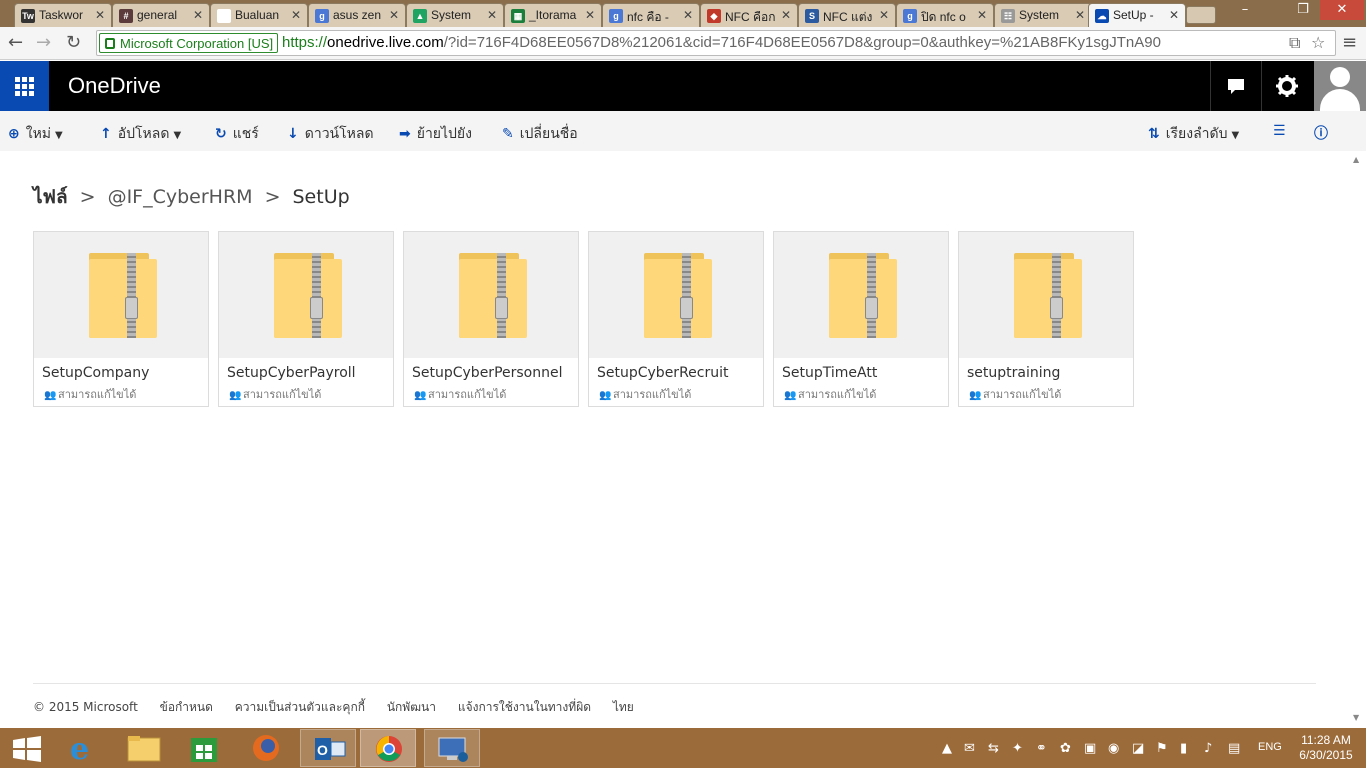 This screenshot has width=1366, height=768. What do you see at coordinates (452, 748) in the screenshot?
I see `taskbar-remote-desktop` at bounding box center [452, 748].